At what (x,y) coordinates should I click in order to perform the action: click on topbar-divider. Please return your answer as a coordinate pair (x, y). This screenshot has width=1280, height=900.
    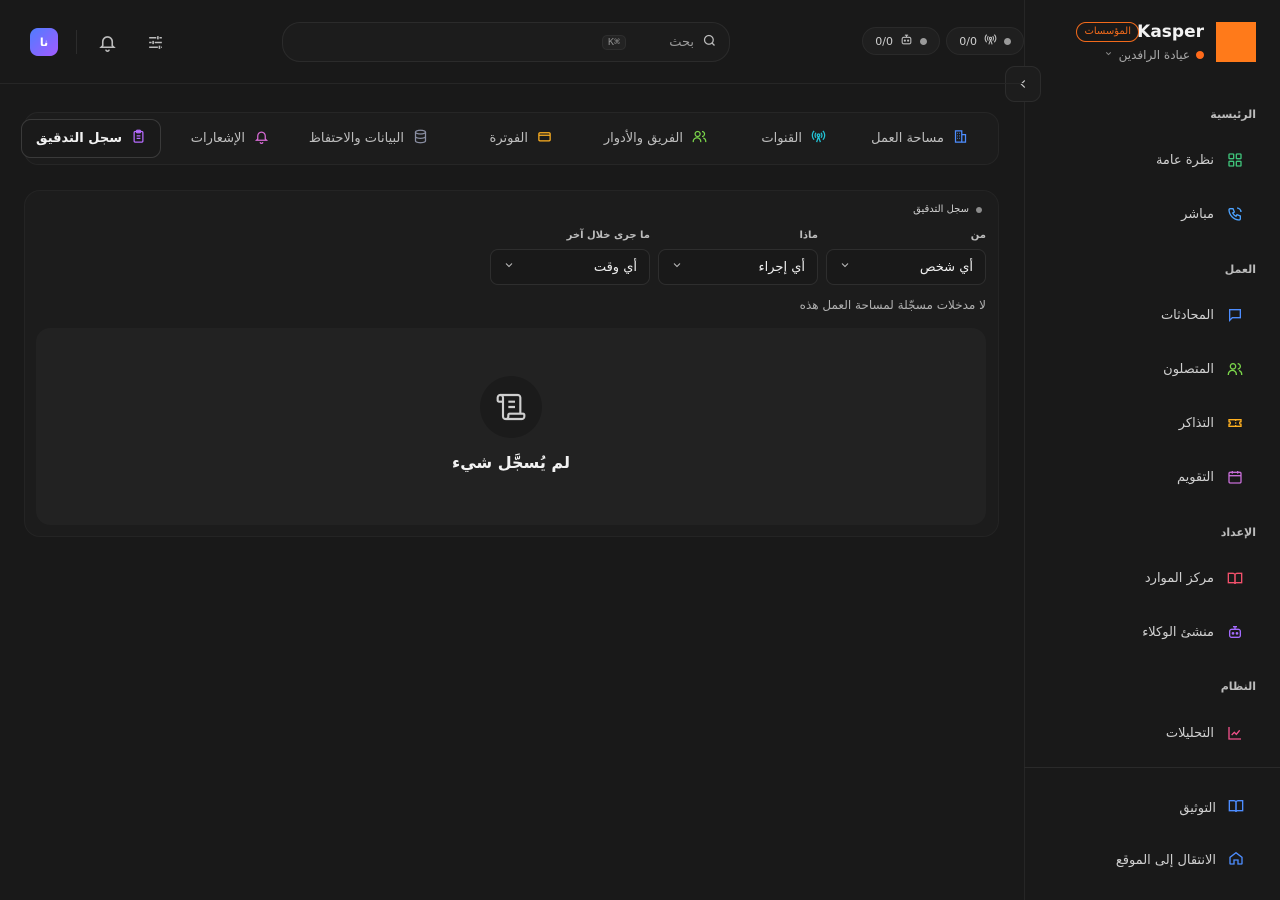
    Looking at the image, I should click on (76, 42).